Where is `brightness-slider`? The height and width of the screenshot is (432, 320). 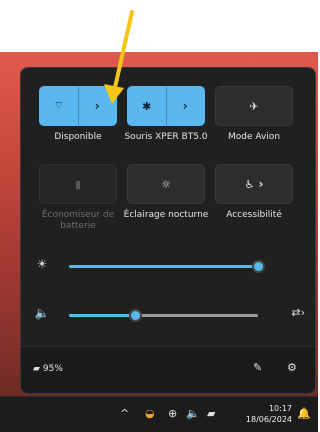 brightness-slider is located at coordinates (167, 266).